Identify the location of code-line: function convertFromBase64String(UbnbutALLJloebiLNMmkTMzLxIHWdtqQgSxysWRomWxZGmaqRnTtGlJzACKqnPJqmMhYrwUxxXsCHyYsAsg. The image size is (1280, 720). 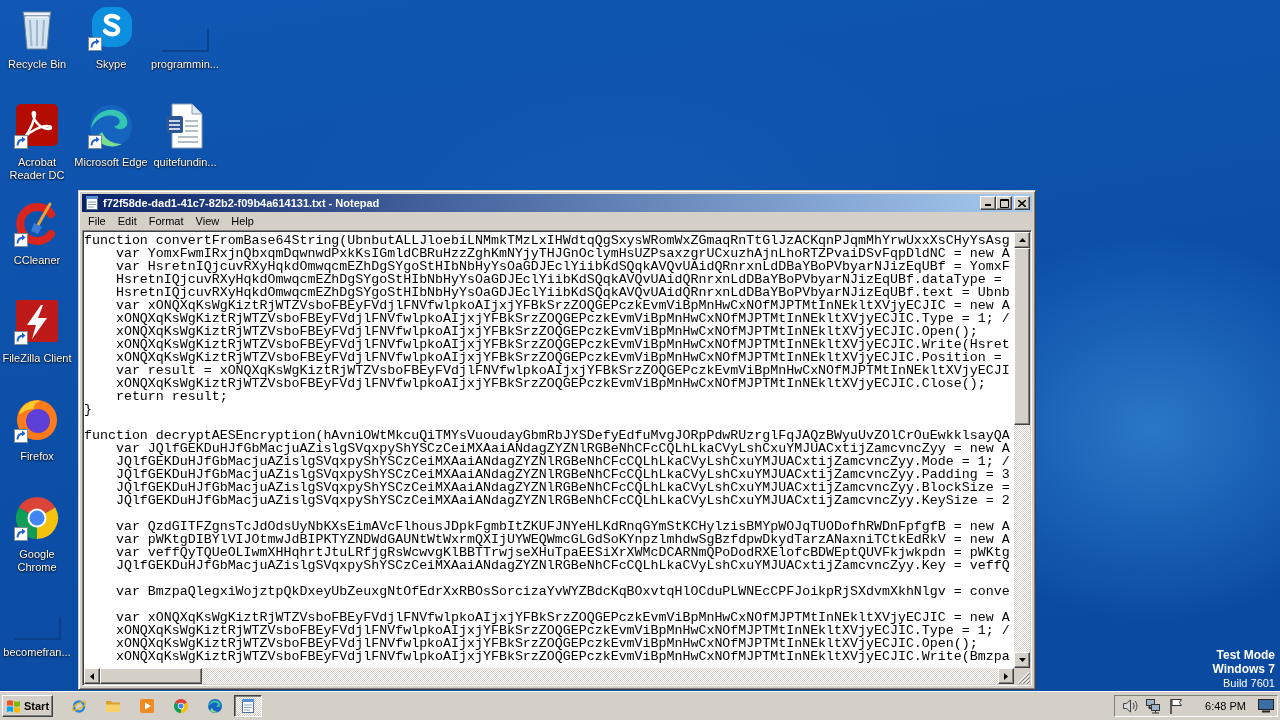
(547, 240).